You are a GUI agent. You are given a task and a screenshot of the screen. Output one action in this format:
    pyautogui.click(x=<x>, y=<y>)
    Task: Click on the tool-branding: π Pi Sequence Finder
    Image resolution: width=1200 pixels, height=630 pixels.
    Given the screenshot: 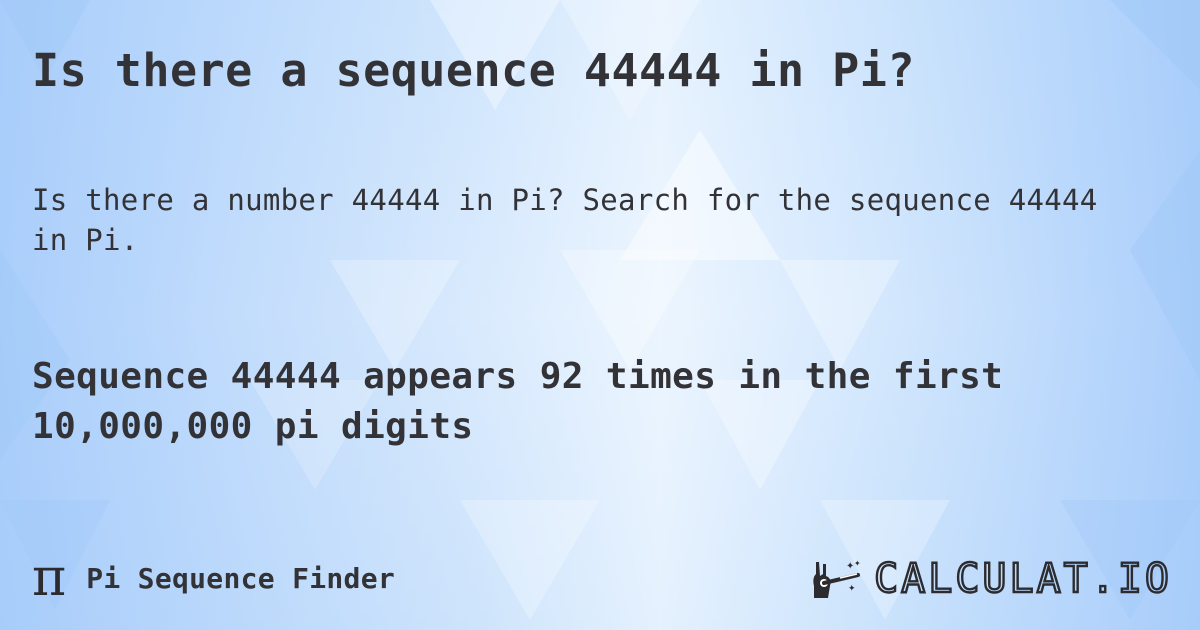 What is the action you would take?
    pyautogui.click(x=213, y=578)
    